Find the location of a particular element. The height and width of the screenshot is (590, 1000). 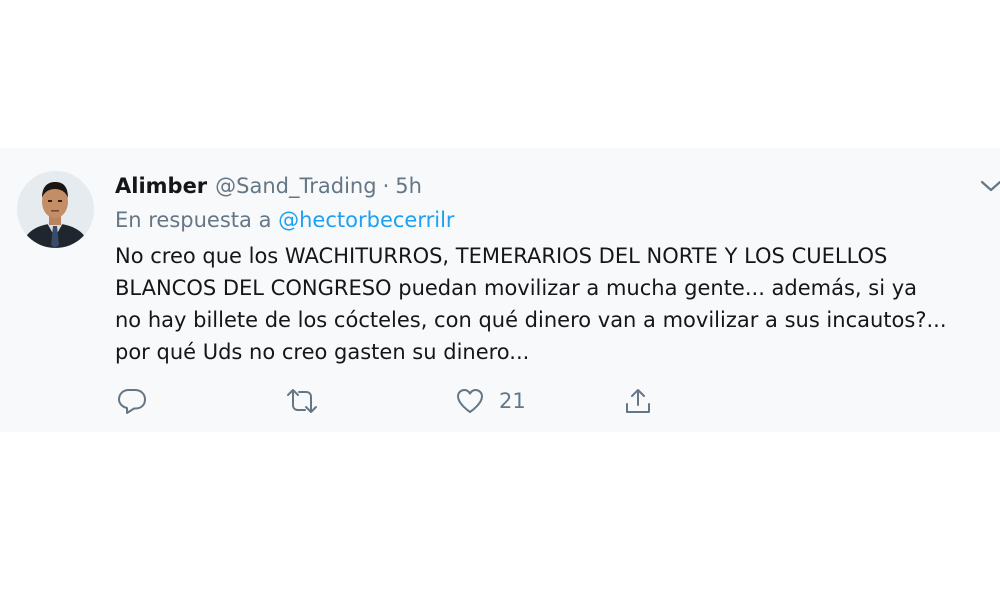

reply-button is located at coordinates (132, 401).